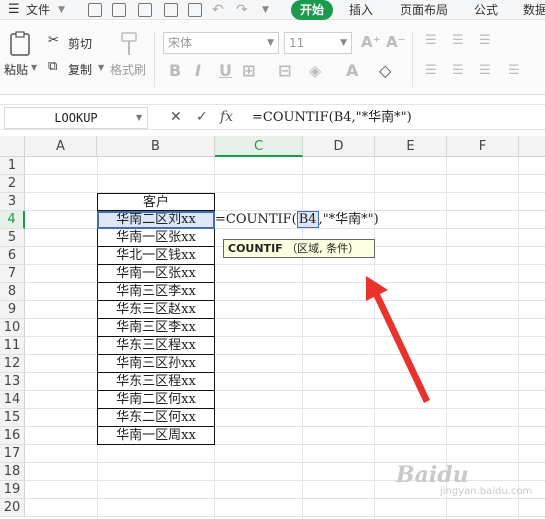  Describe the element at coordinates (156, 220) in the screenshot. I see `table-cell: 华南二区刘xx` at that location.